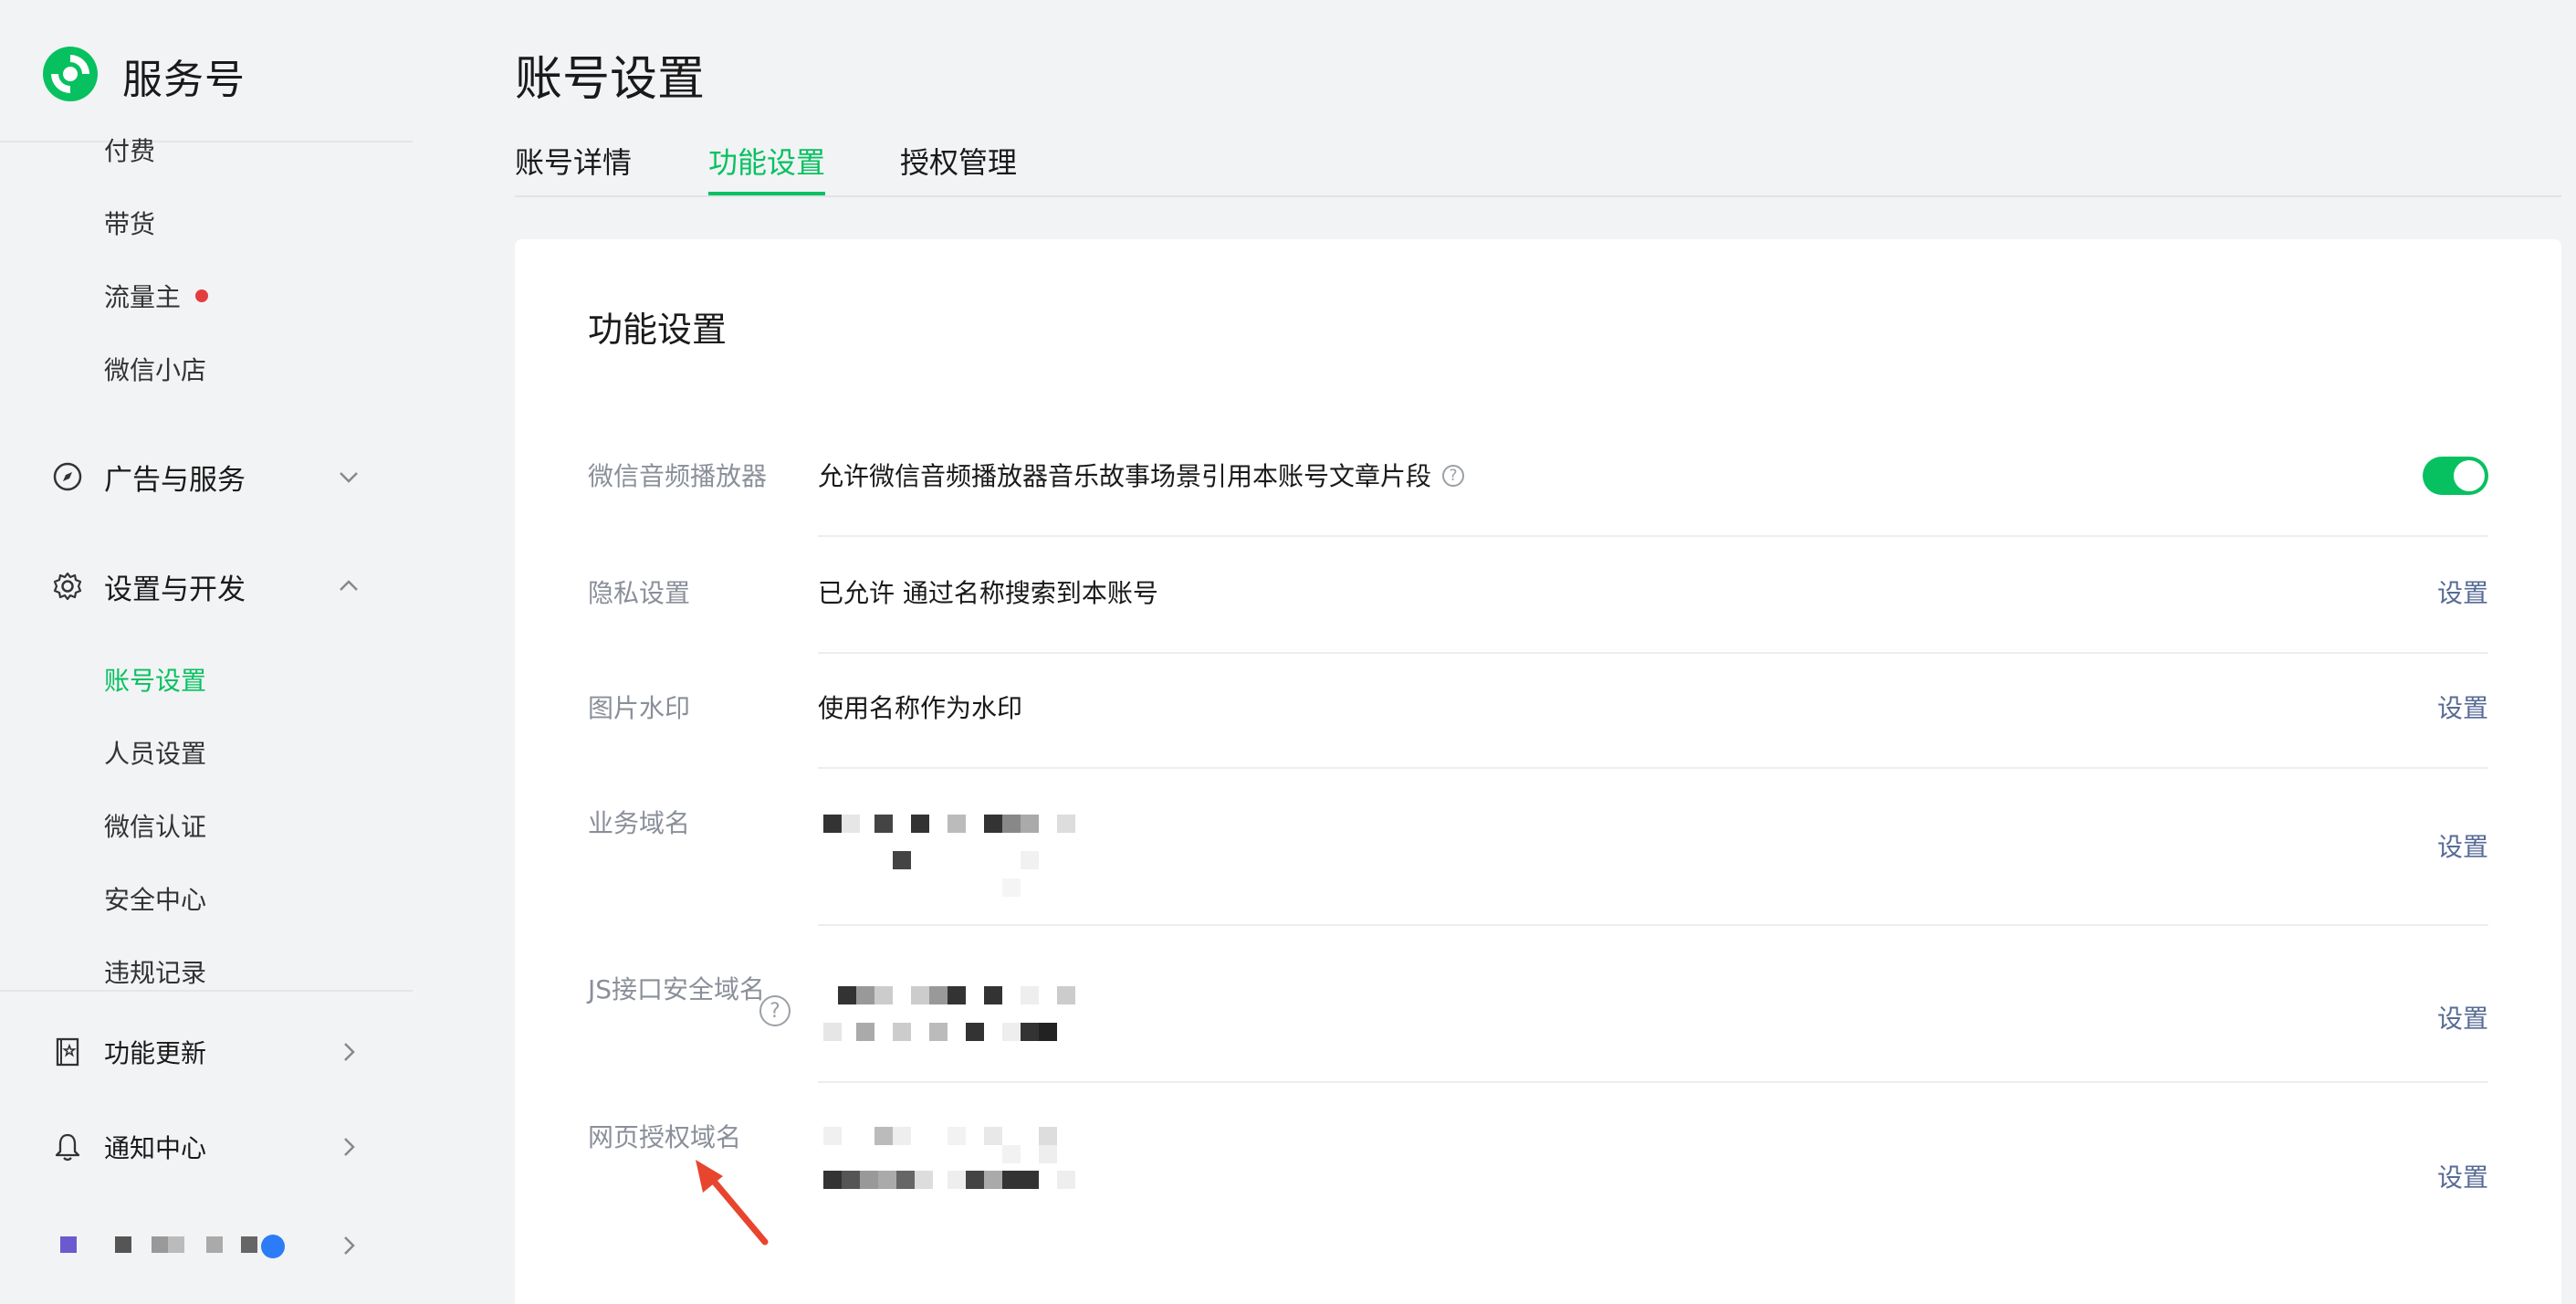  What do you see at coordinates (156, 1053) in the screenshot?
I see `sidebar-item-label: 功能更新` at bounding box center [156, 1053].